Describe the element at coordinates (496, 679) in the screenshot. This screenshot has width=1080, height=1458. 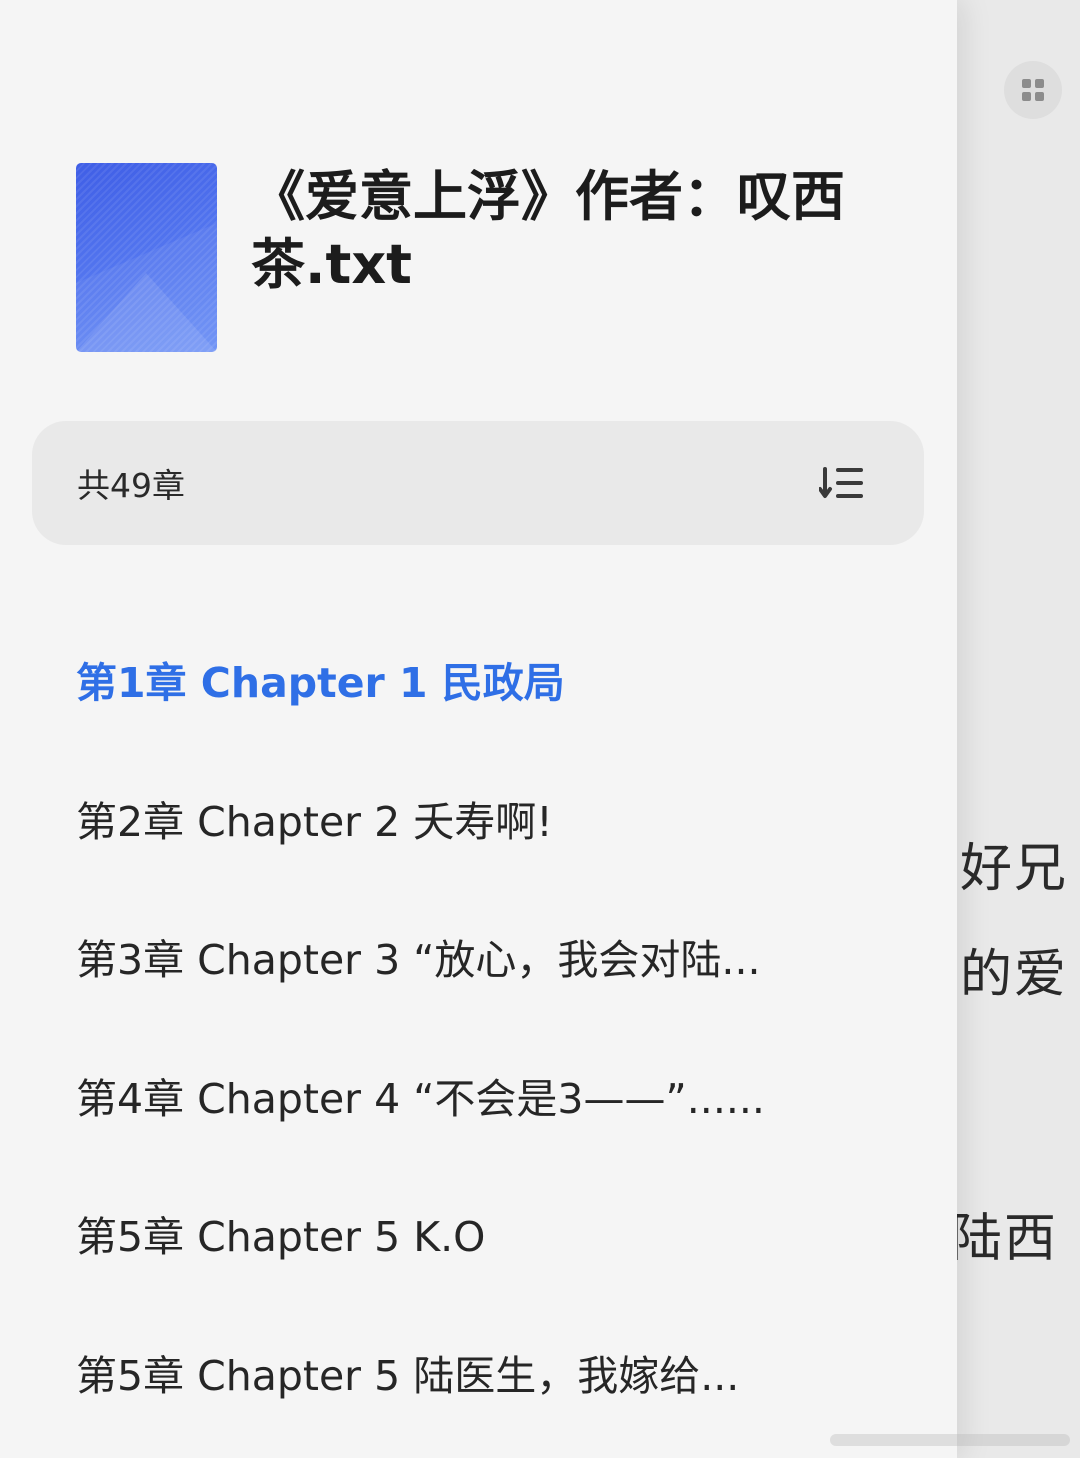
I see `chapter-item-1: 第1章 Chapter 1 民政局` at that location.